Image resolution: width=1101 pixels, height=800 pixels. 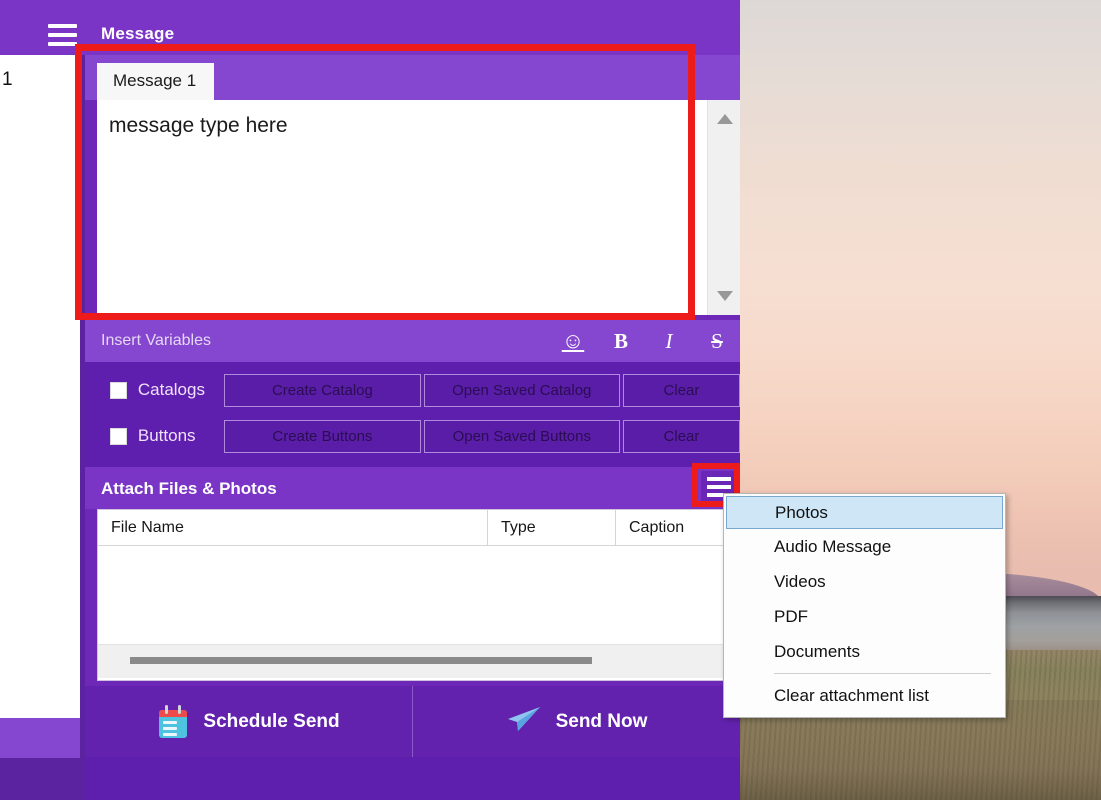 What do you see at coordinates (62, 35) in the screenshot?
I see `hamburger-icon` at bounding box center [62, 35].